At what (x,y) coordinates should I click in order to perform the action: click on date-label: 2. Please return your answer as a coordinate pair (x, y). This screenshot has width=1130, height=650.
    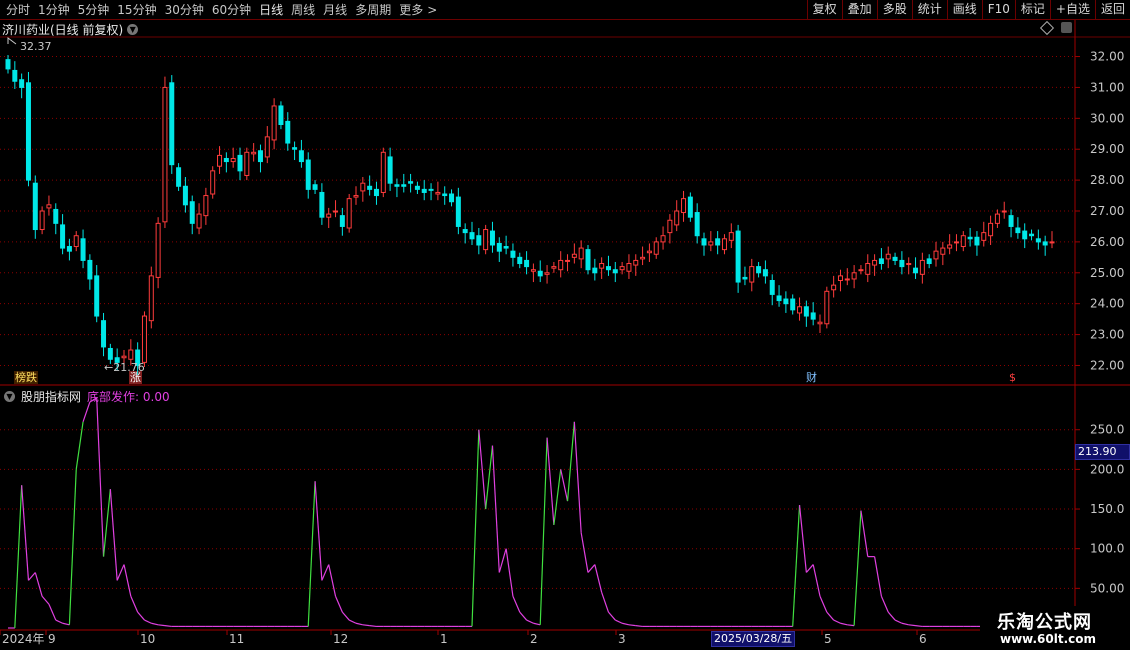
    Looking at the image, I should click on (534, 639).